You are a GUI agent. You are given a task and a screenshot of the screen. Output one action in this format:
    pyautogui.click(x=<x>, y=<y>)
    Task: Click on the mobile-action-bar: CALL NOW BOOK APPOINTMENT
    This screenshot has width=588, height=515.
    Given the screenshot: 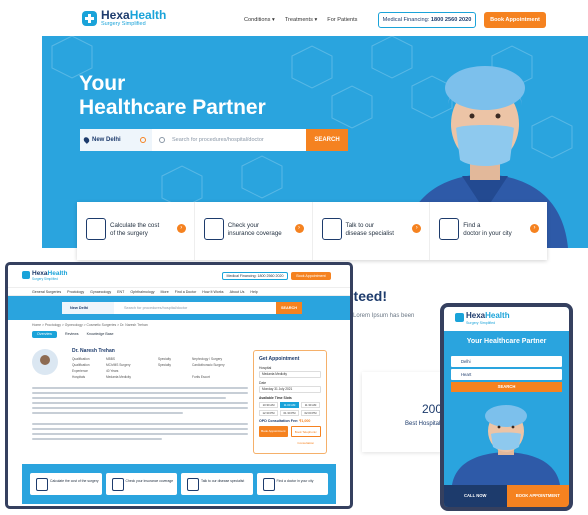 What is the action you would take?
    pyautogui.click(x=506, y=496)
    